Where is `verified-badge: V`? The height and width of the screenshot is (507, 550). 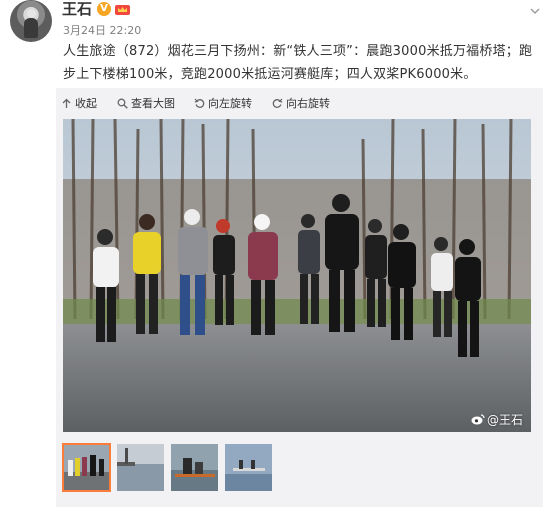
verified-badge: V is located at coordinates (104, 9).